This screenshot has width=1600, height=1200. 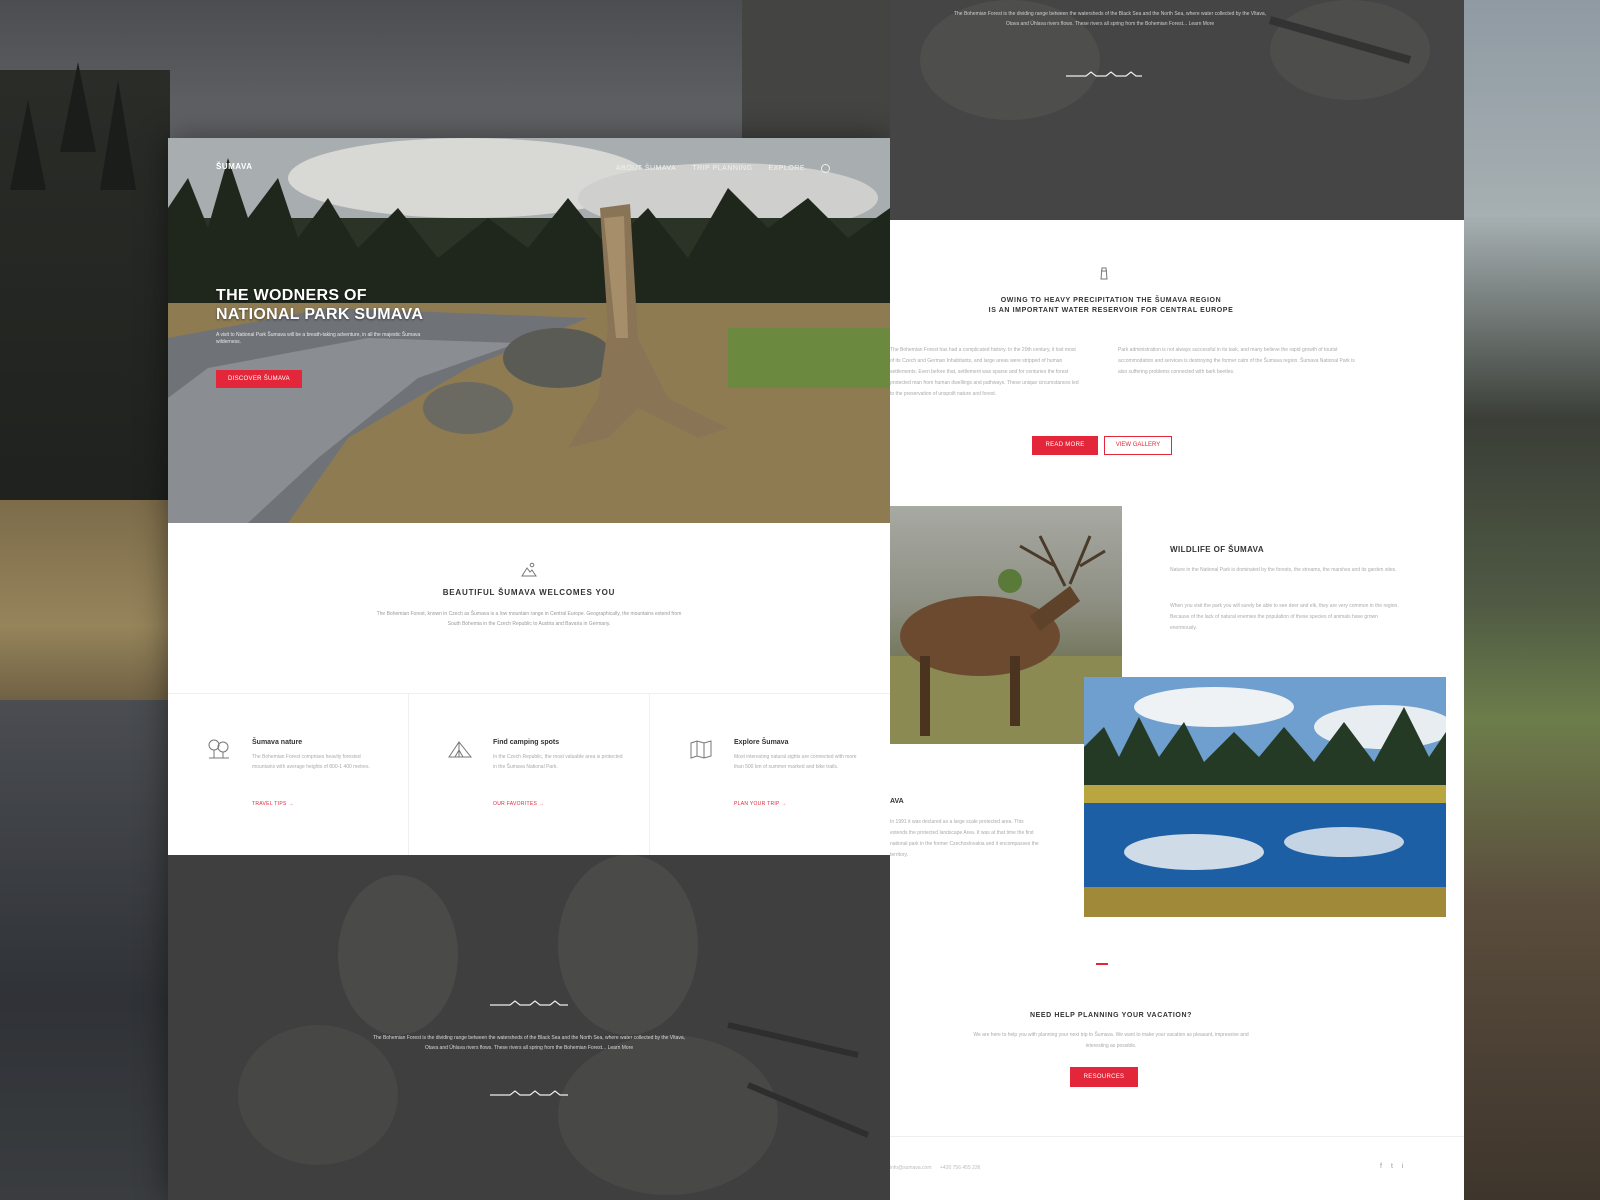 I want to click on feature-title: Find camping spots, so click(x=526, y=742).